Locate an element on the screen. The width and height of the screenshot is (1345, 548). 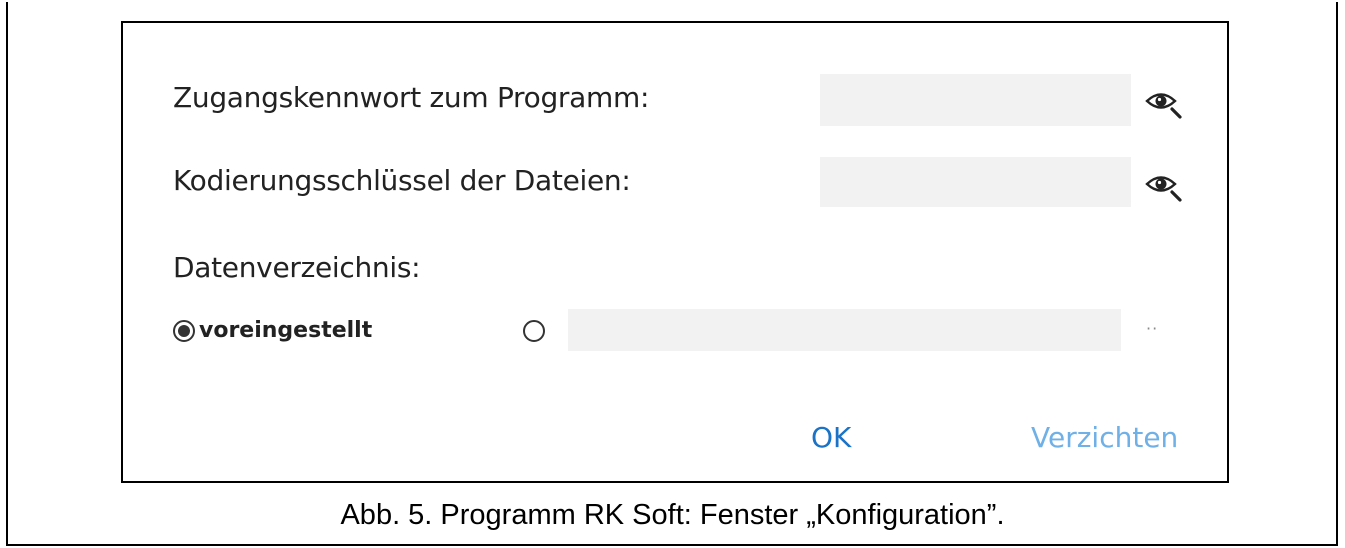
password-field is located at coordinates (975, 100).